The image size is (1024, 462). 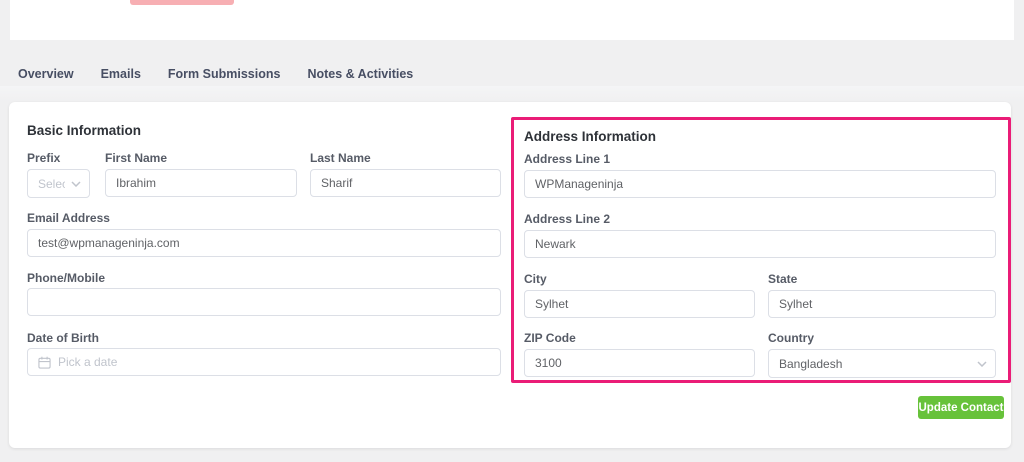 What do you see at coordinates (274, 362) in the screenshot?
I see `dob-input` at bounding box center [274, 362].